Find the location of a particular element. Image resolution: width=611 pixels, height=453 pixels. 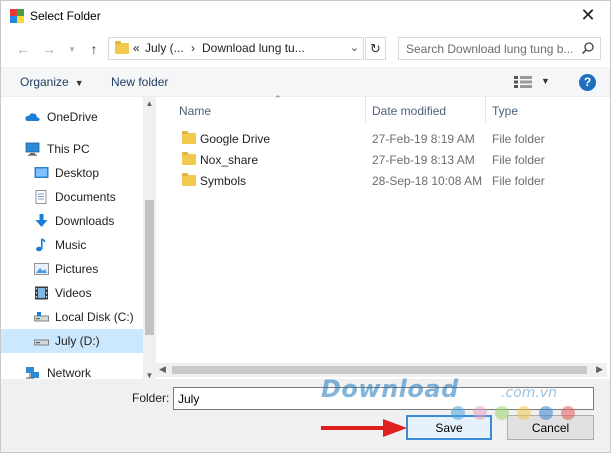

download-arrow-icon is located at coordinates (41, 220).